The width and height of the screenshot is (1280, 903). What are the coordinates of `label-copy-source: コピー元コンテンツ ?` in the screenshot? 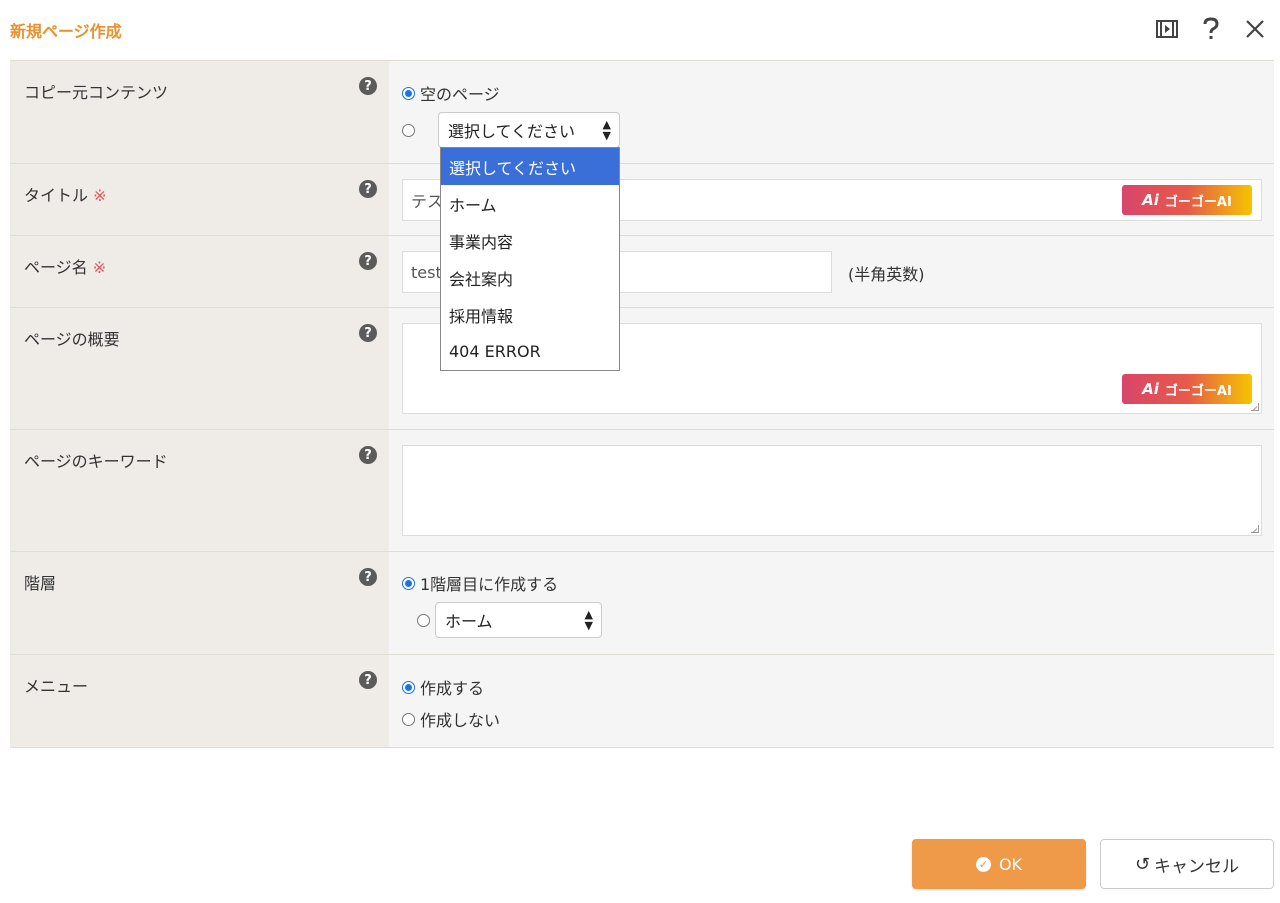 It's located at (199, 112).